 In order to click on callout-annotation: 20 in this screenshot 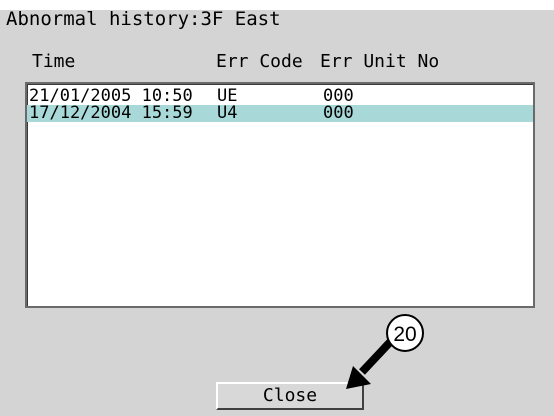, I will do `click(385, 351)`.